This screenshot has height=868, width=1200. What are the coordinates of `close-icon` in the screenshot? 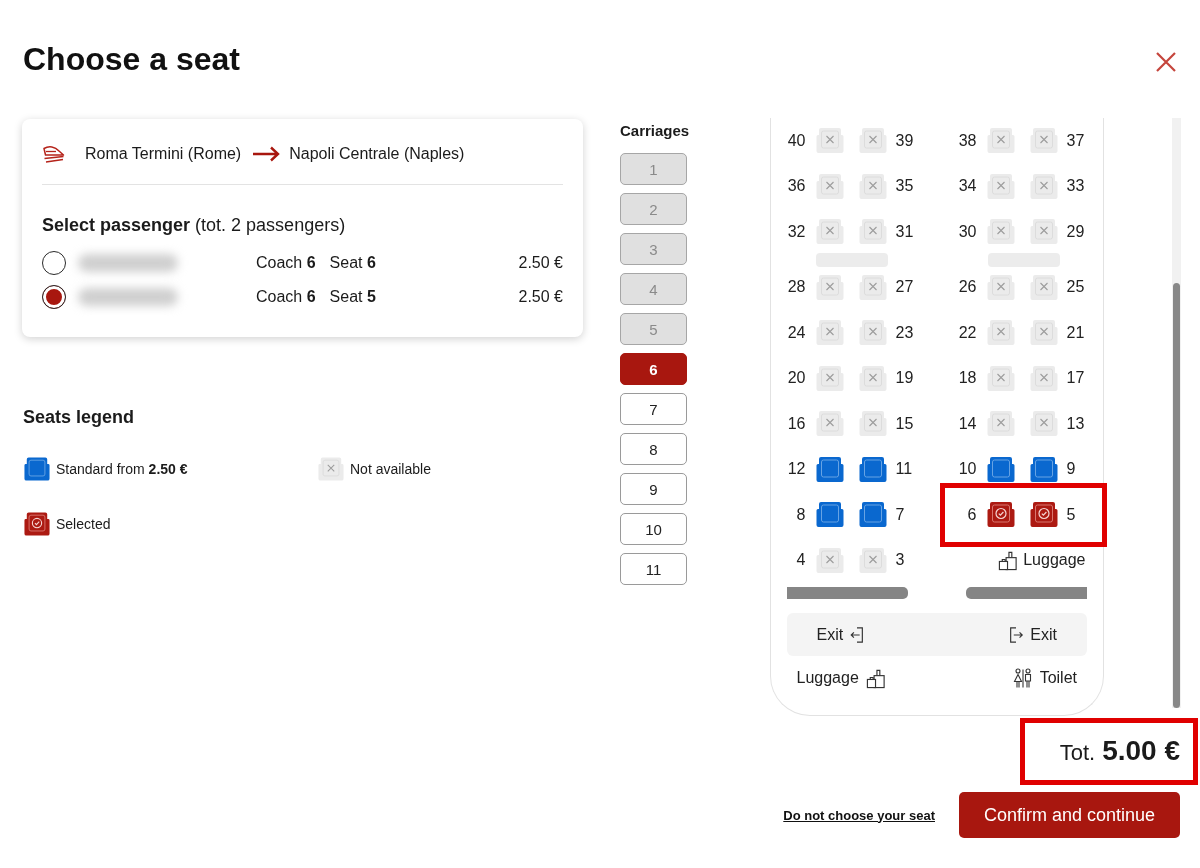 It's located at (1166, 62).